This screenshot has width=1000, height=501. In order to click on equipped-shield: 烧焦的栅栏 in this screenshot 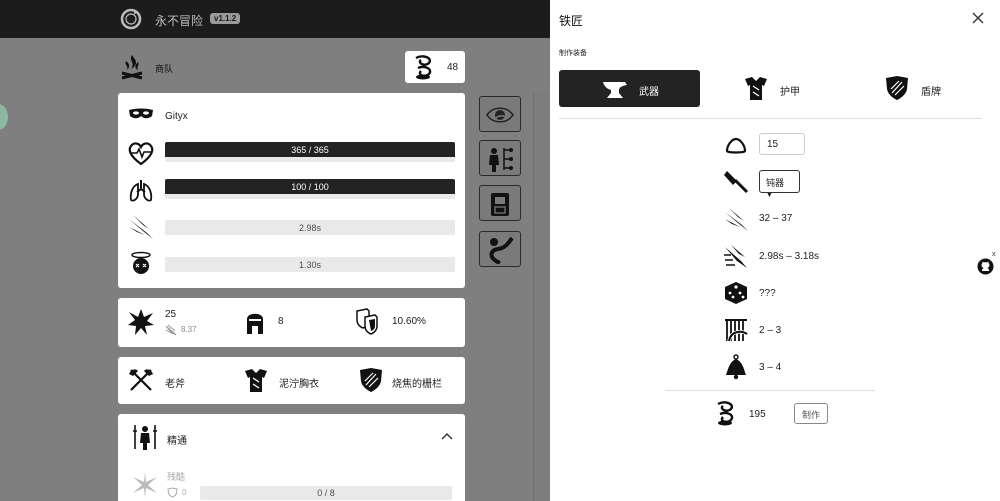, I will do `click(406, 380)`.